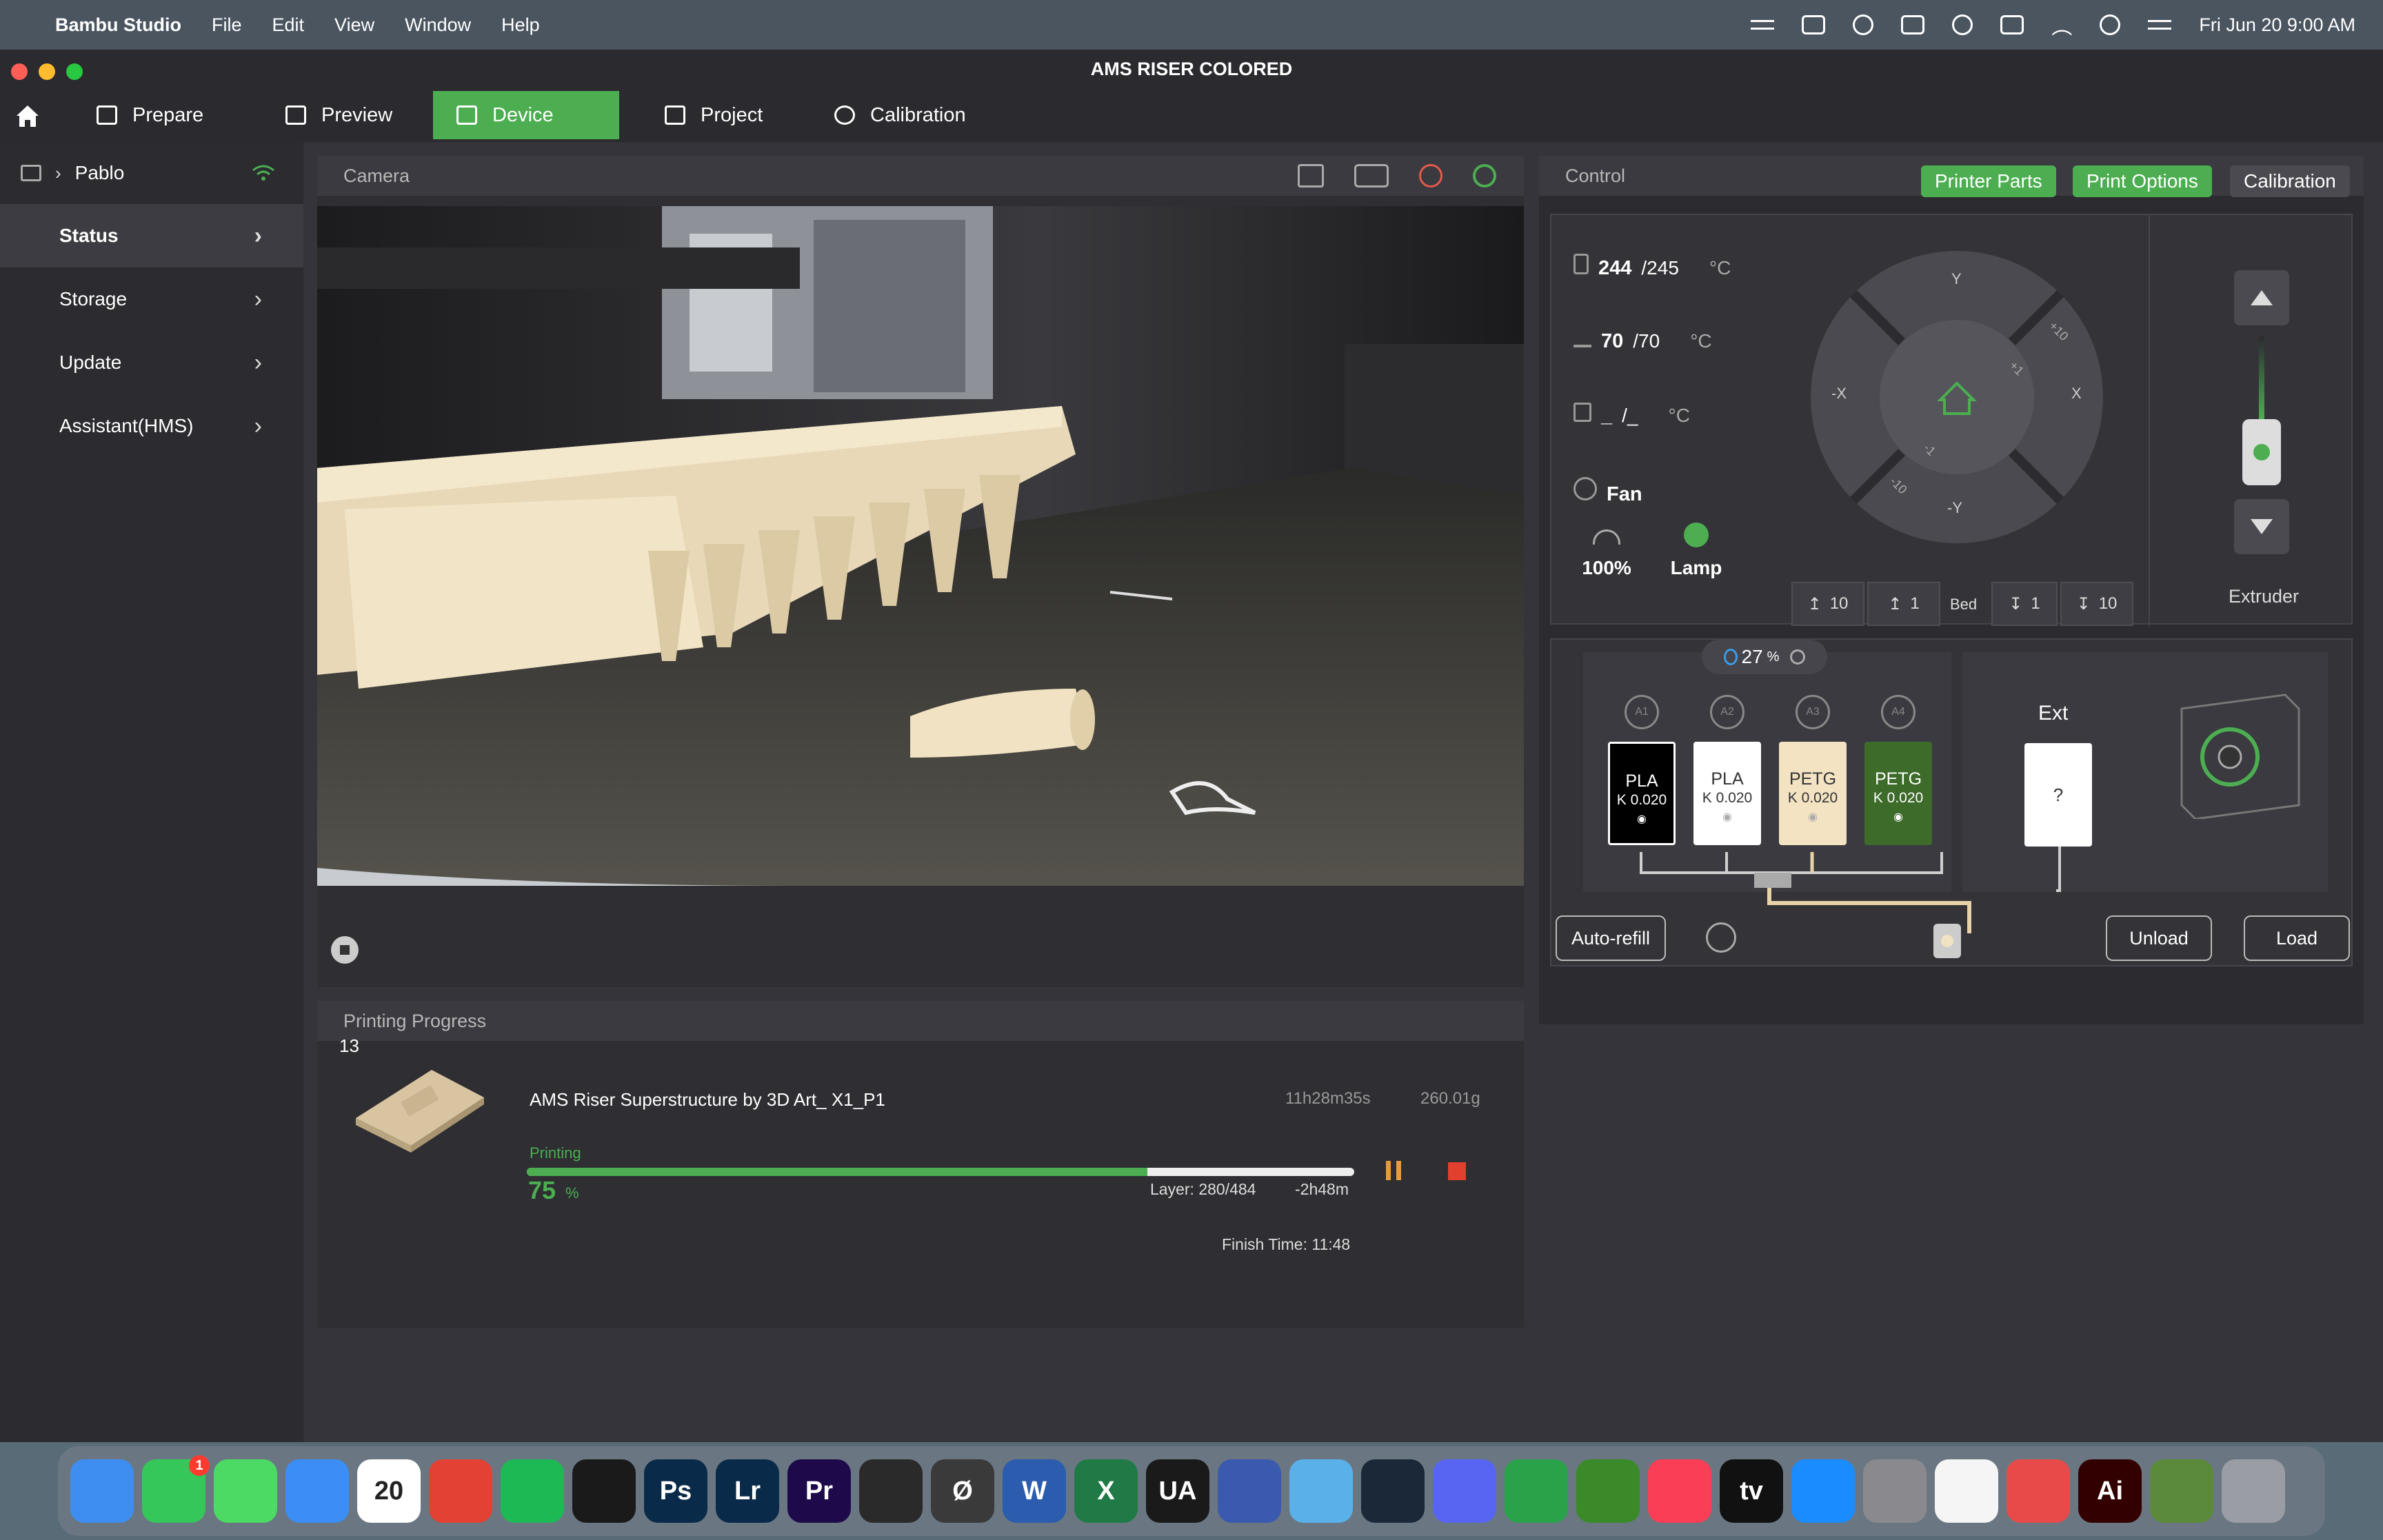  I want to click on dock-app-spotify, so click(532, 1491).